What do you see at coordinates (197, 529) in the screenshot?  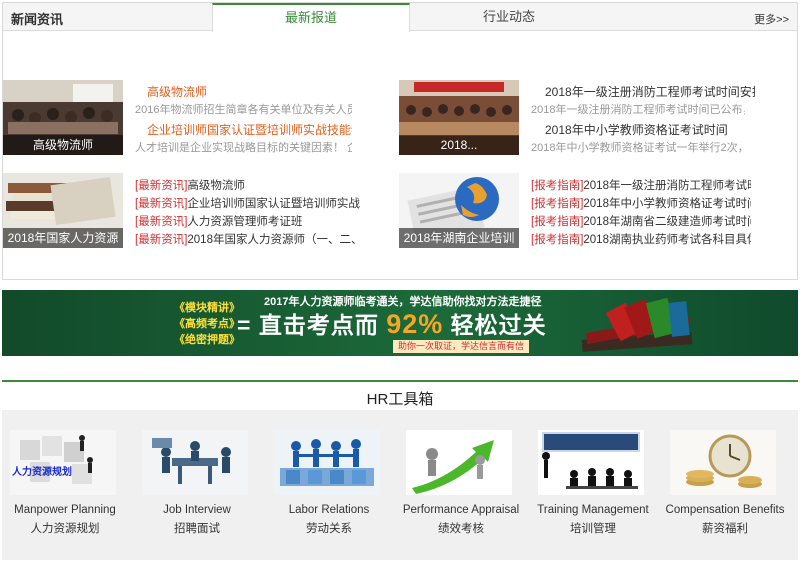 I see `tool-label-cn: 招聘面试` at bounding box center [197, 529].